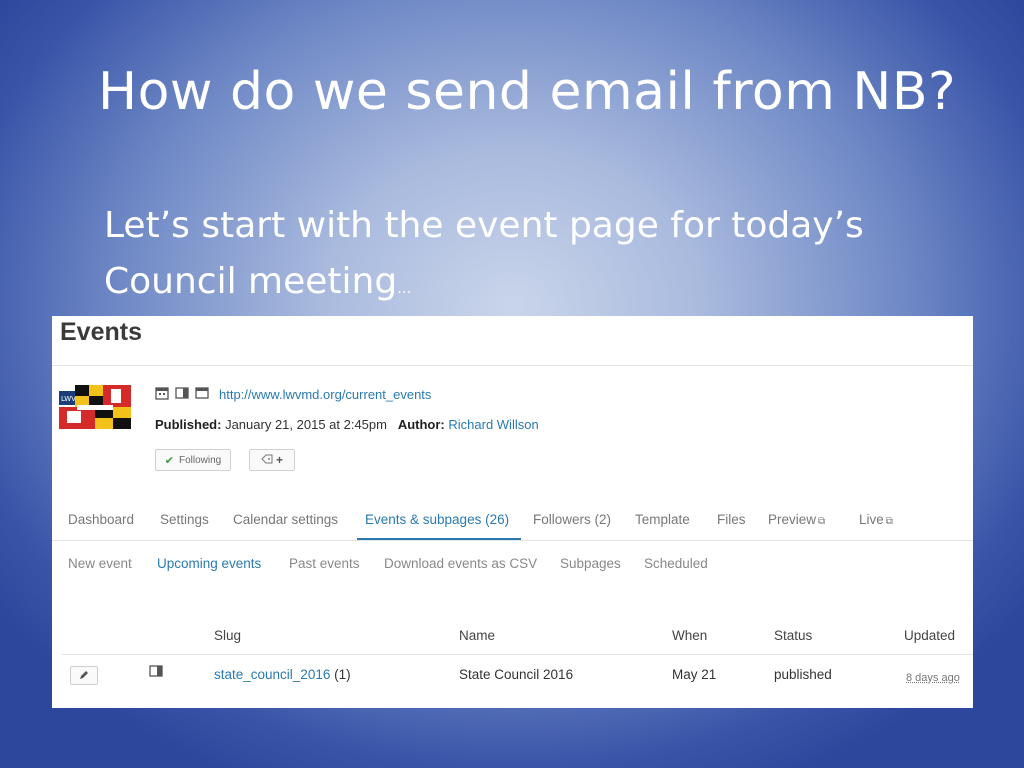 This screenshot has height=768, width=1024. Describe the element at coordinates (95, 407) in the screenshot. I see `organization-logo: LWV` at that location.